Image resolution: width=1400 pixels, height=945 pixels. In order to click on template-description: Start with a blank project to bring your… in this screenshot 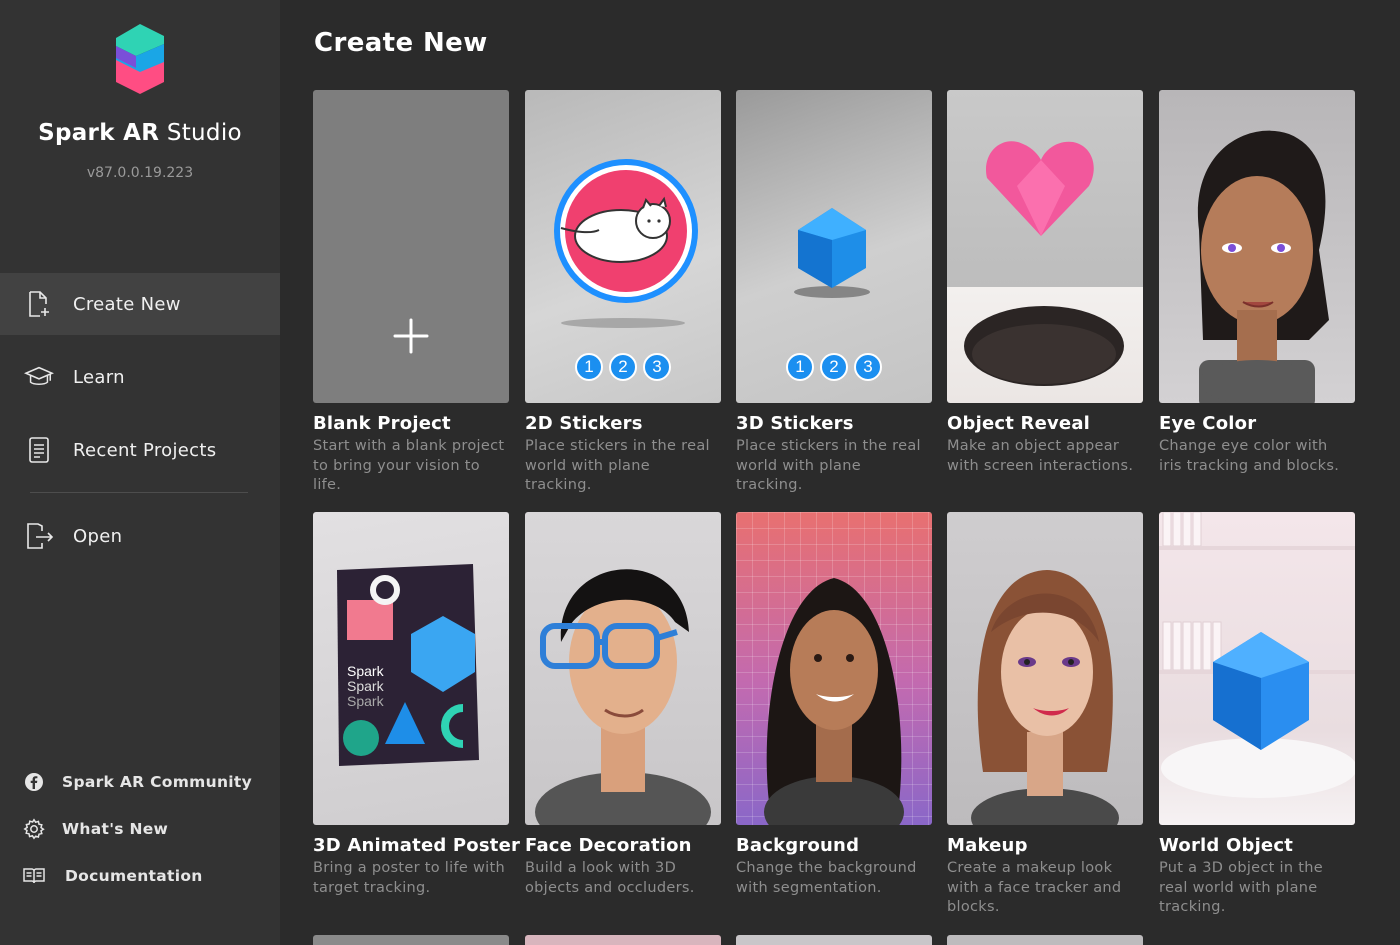, I will do `click(409, 465)`.